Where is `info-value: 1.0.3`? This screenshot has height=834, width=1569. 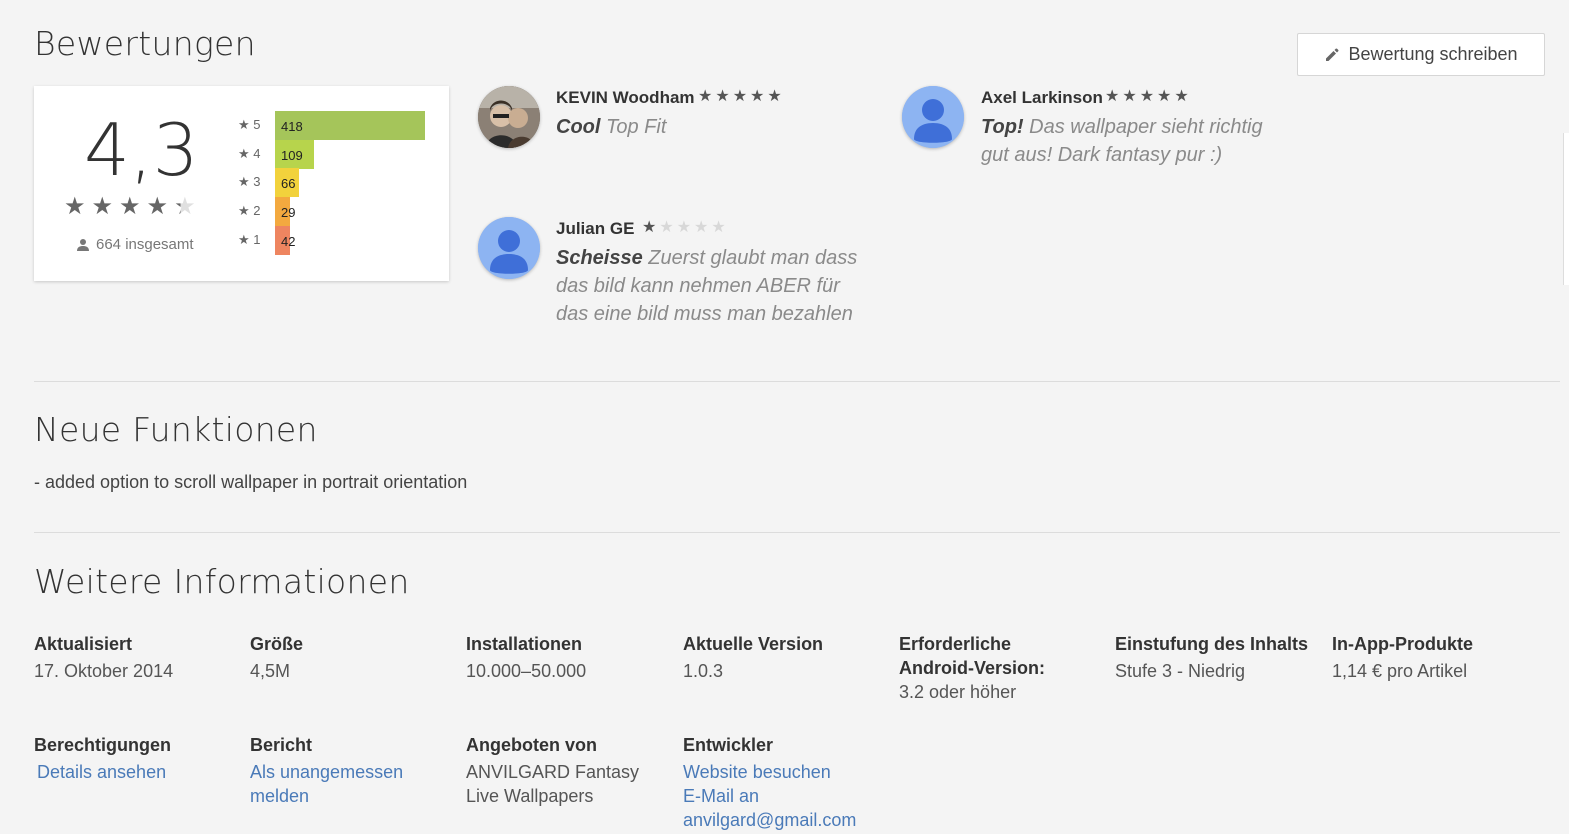 info-value: 1.0.3 is located at coordinates (703, 671).